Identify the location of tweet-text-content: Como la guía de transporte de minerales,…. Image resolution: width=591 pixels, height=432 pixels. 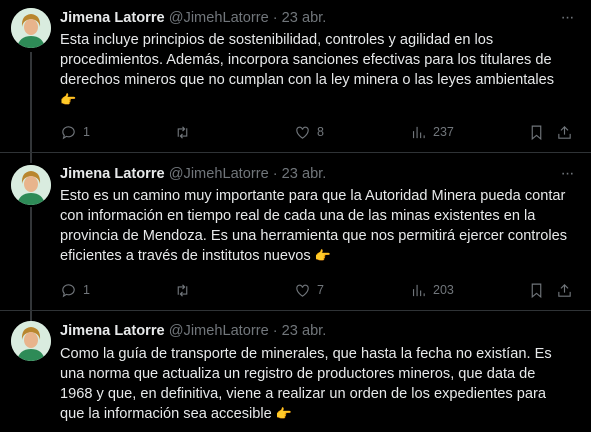
(306, 384).